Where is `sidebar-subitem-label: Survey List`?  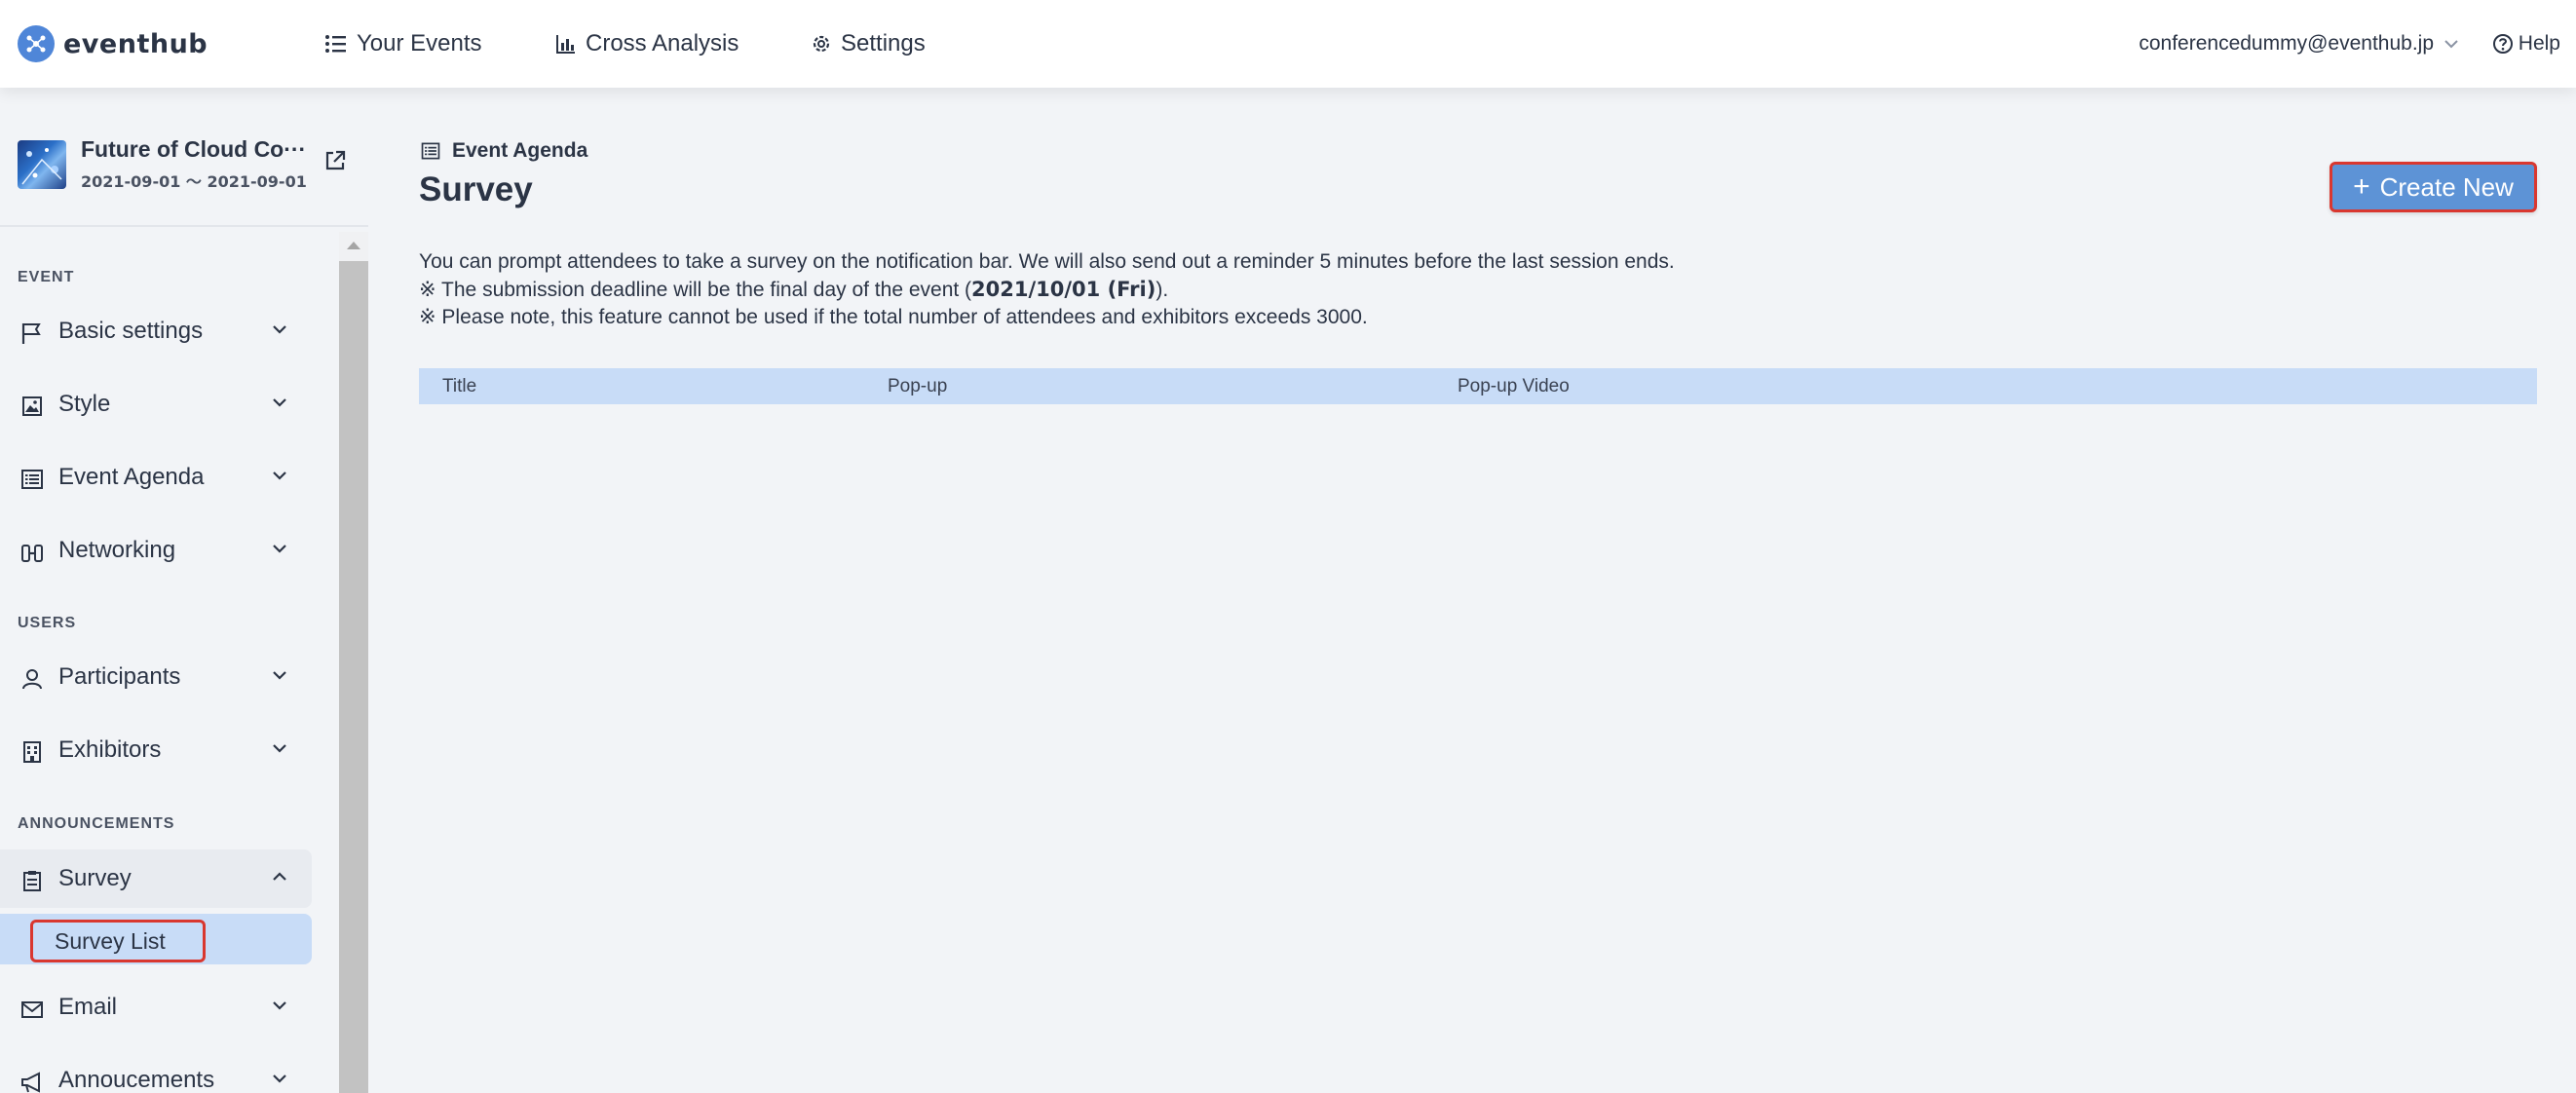 sidebar-subitem-label: Survey List is located at coordinates (118, 941).